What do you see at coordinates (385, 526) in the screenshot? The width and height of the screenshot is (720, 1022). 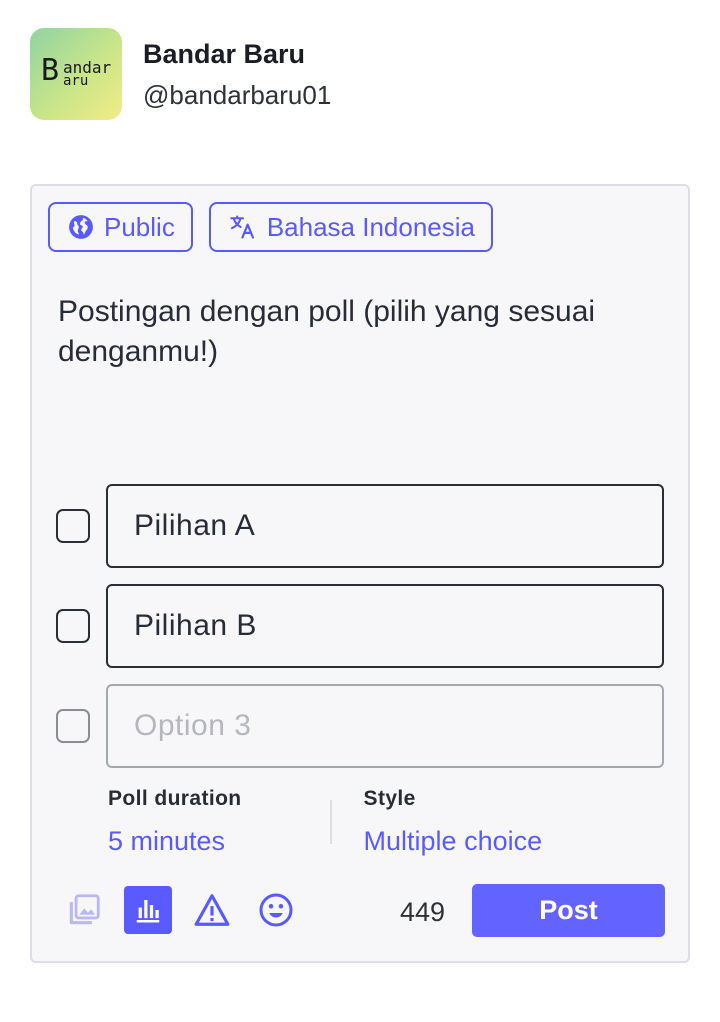 I see `poll-option-input: Pilihan A` at bounding box center [385, 526].